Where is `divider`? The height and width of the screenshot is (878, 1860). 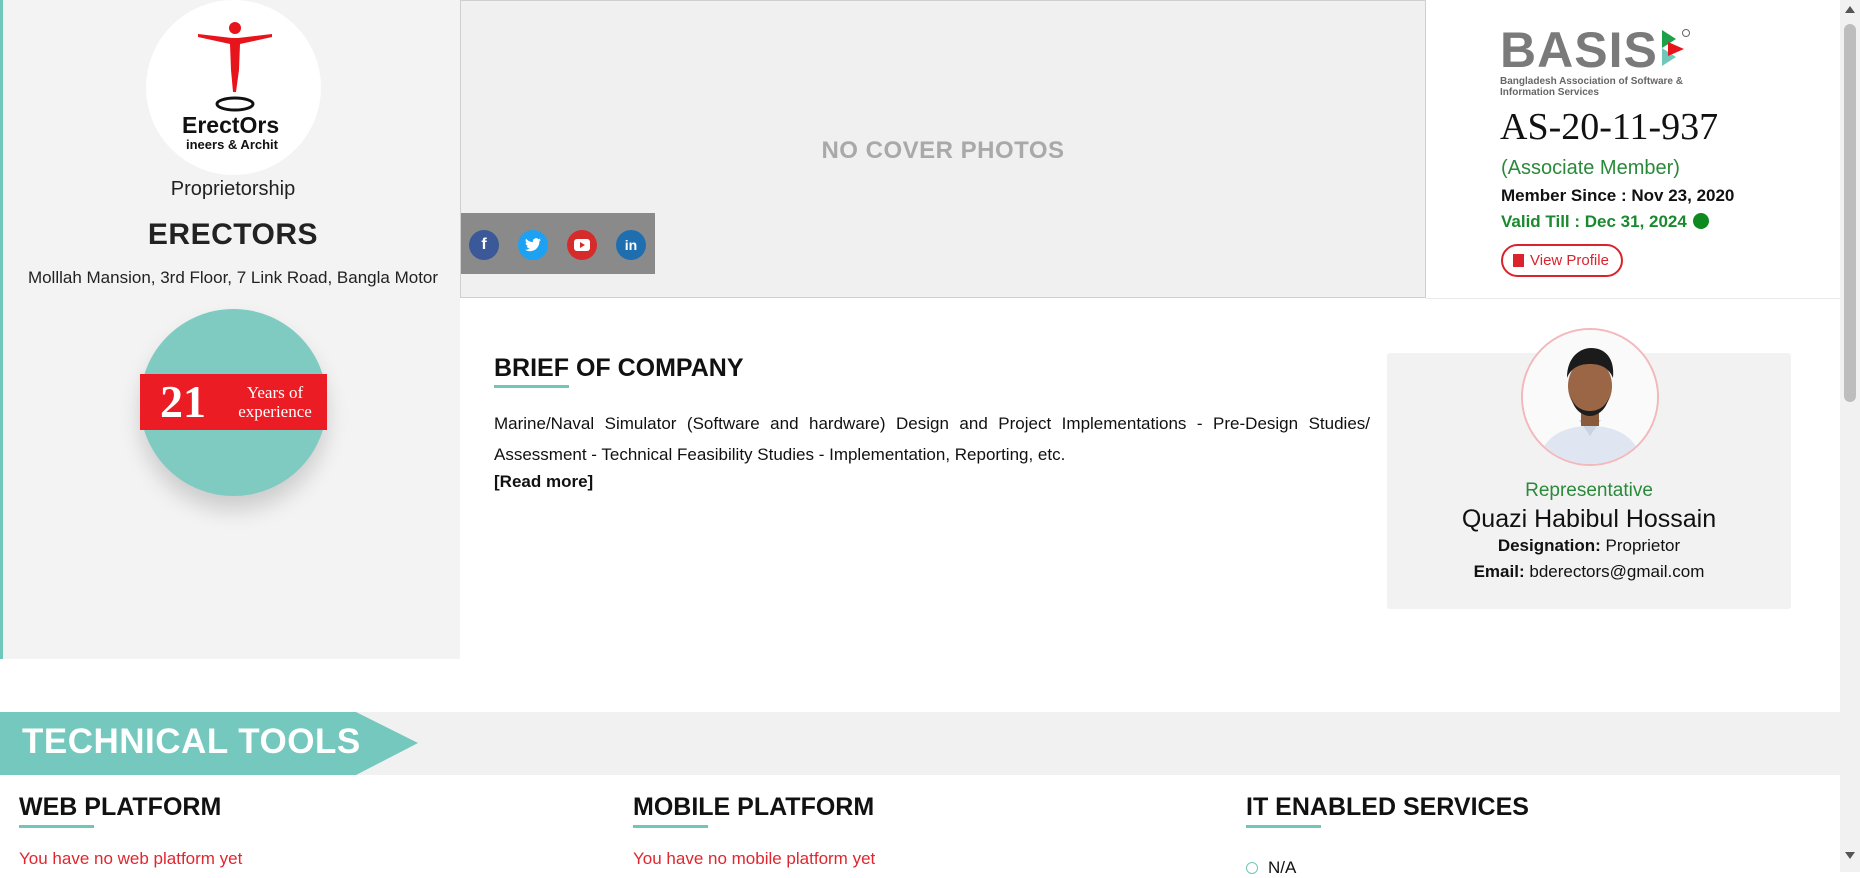 divider is located at coordinates (1633, 298).